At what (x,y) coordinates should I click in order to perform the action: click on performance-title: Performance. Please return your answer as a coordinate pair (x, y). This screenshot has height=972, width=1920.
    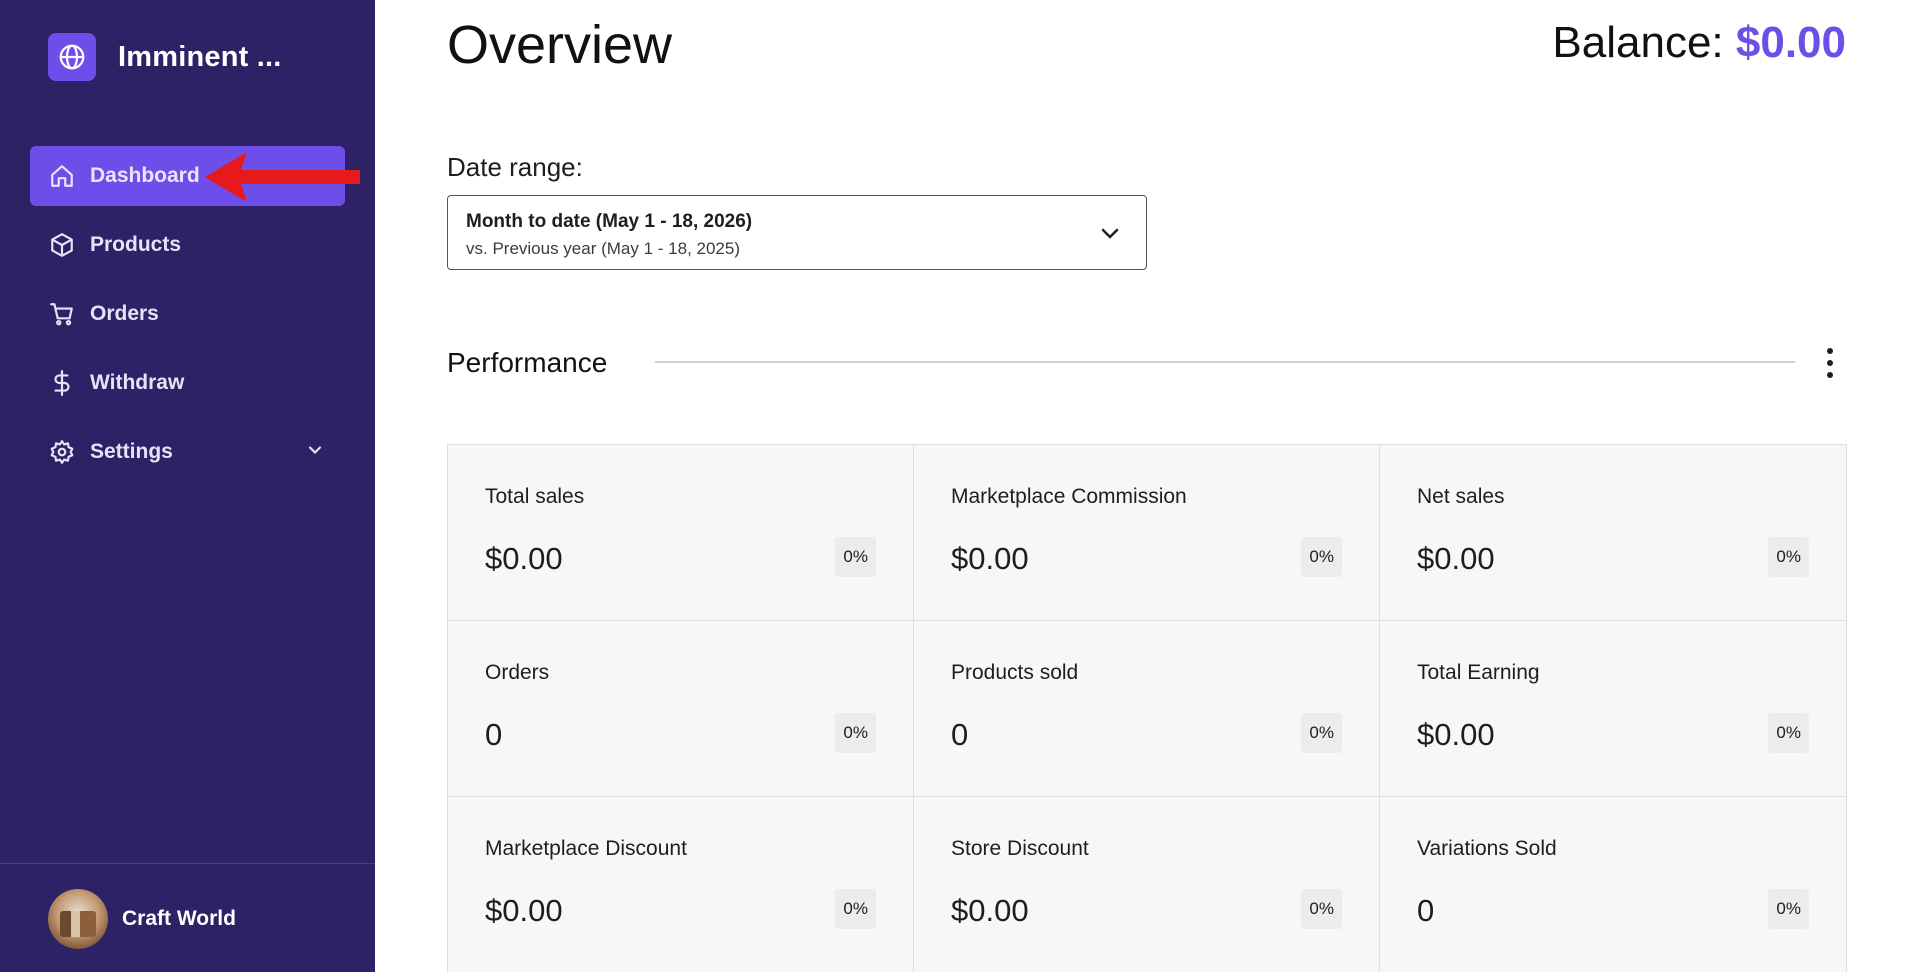
    Looking at the image, I should click on (527, 362).